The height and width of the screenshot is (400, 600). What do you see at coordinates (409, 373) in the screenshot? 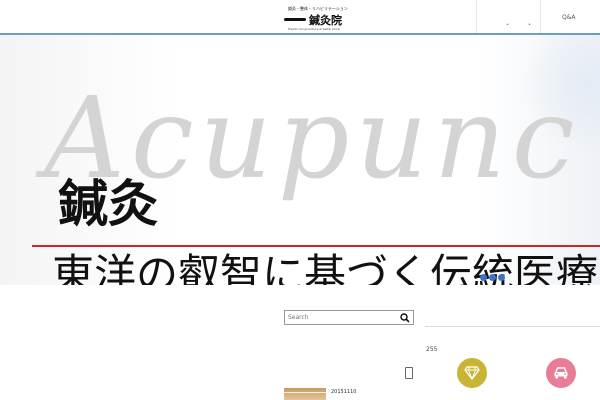
I see `mobile-phone-icon` at bounding box center [409, 373].